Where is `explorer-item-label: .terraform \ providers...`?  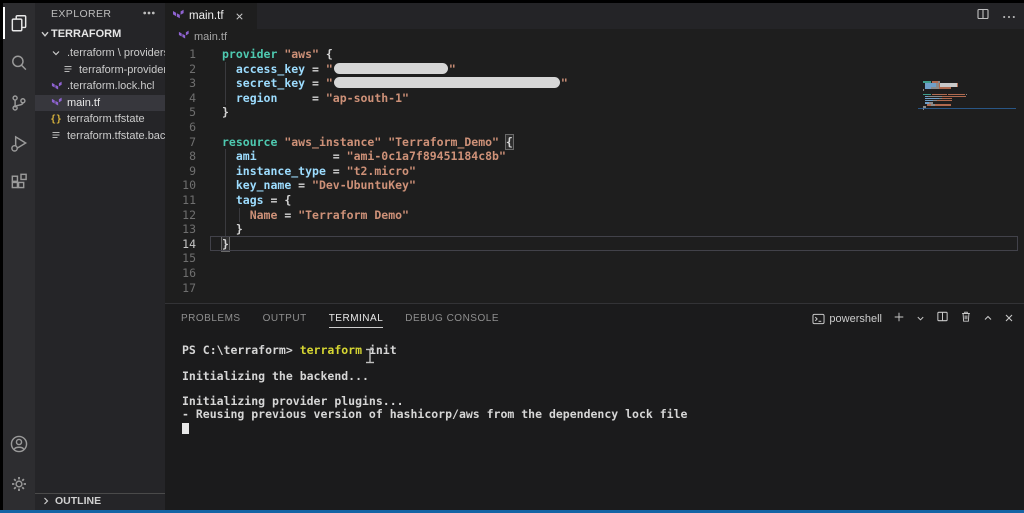
explorer-item-label: .terraform \ providers... is located at coordinates (116, 53).